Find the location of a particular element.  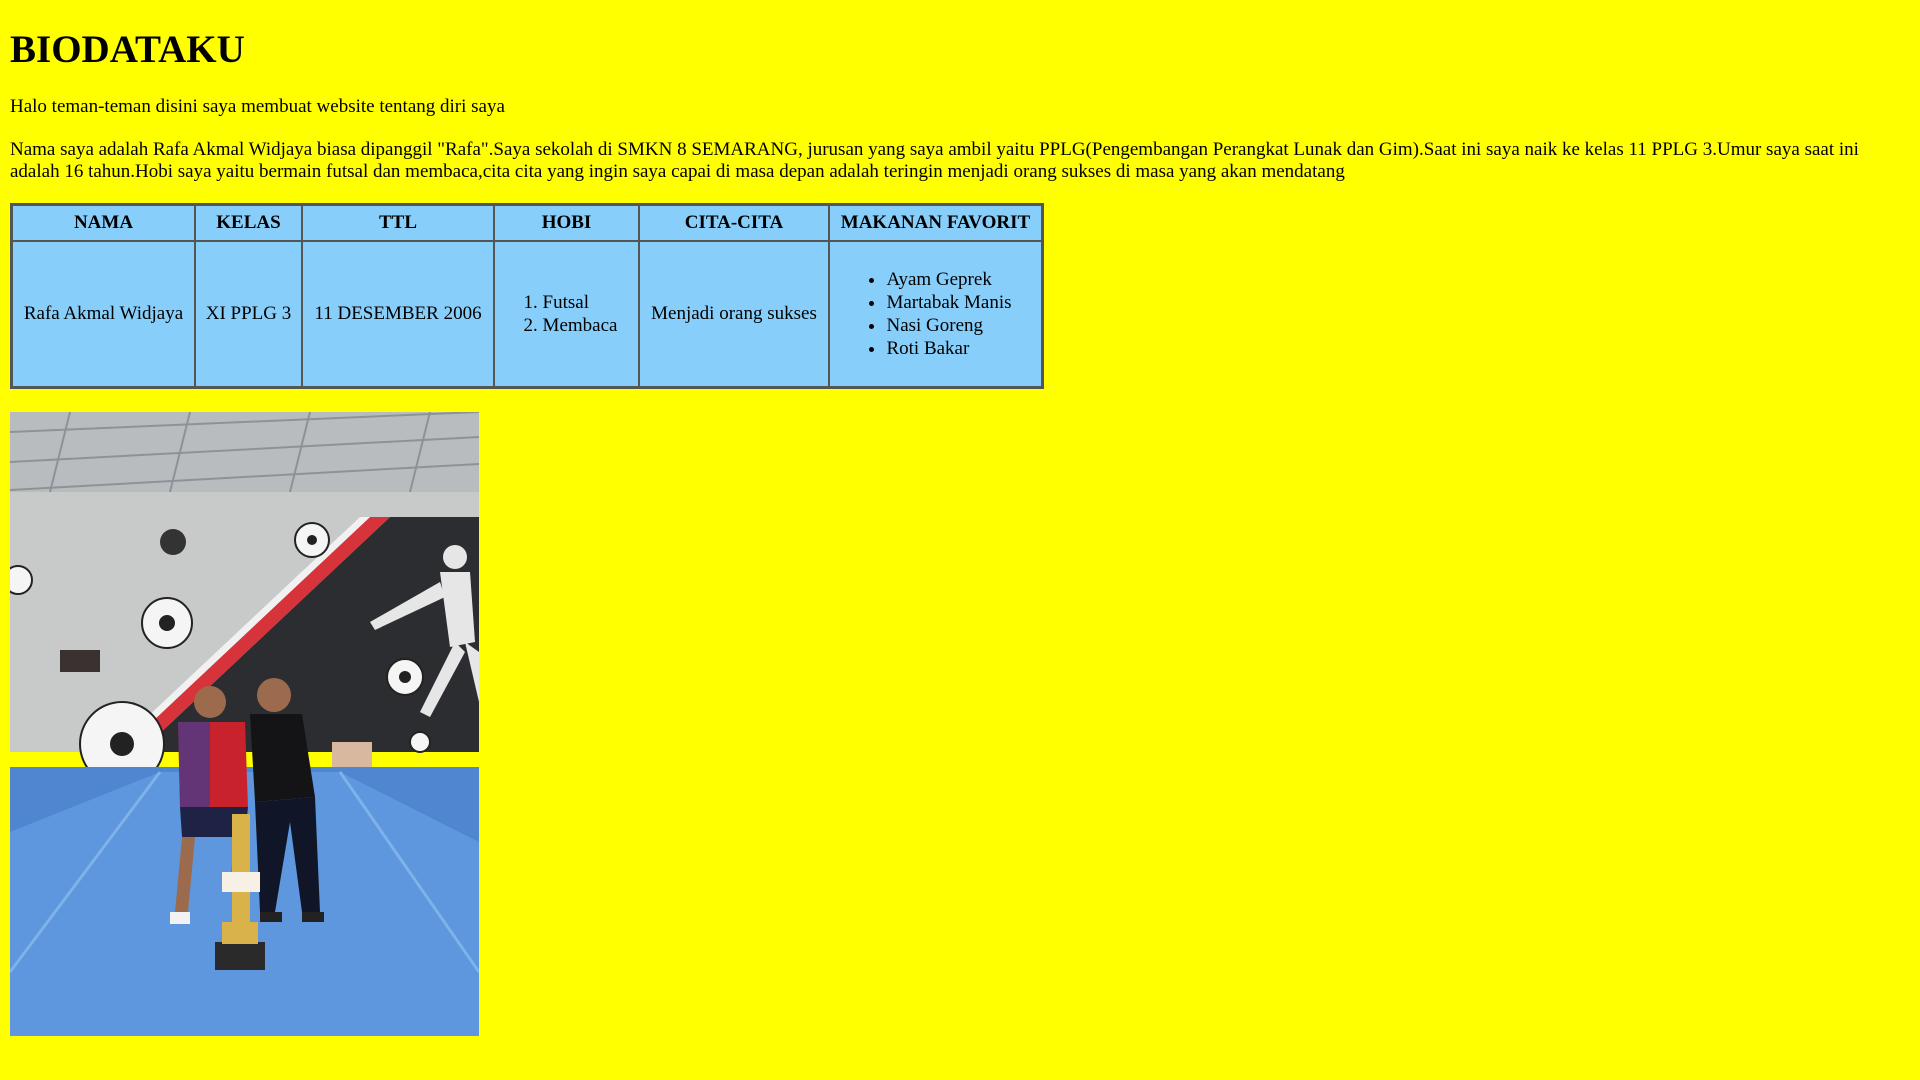

header-ttl: TTL is located at coordinates (398, 223).